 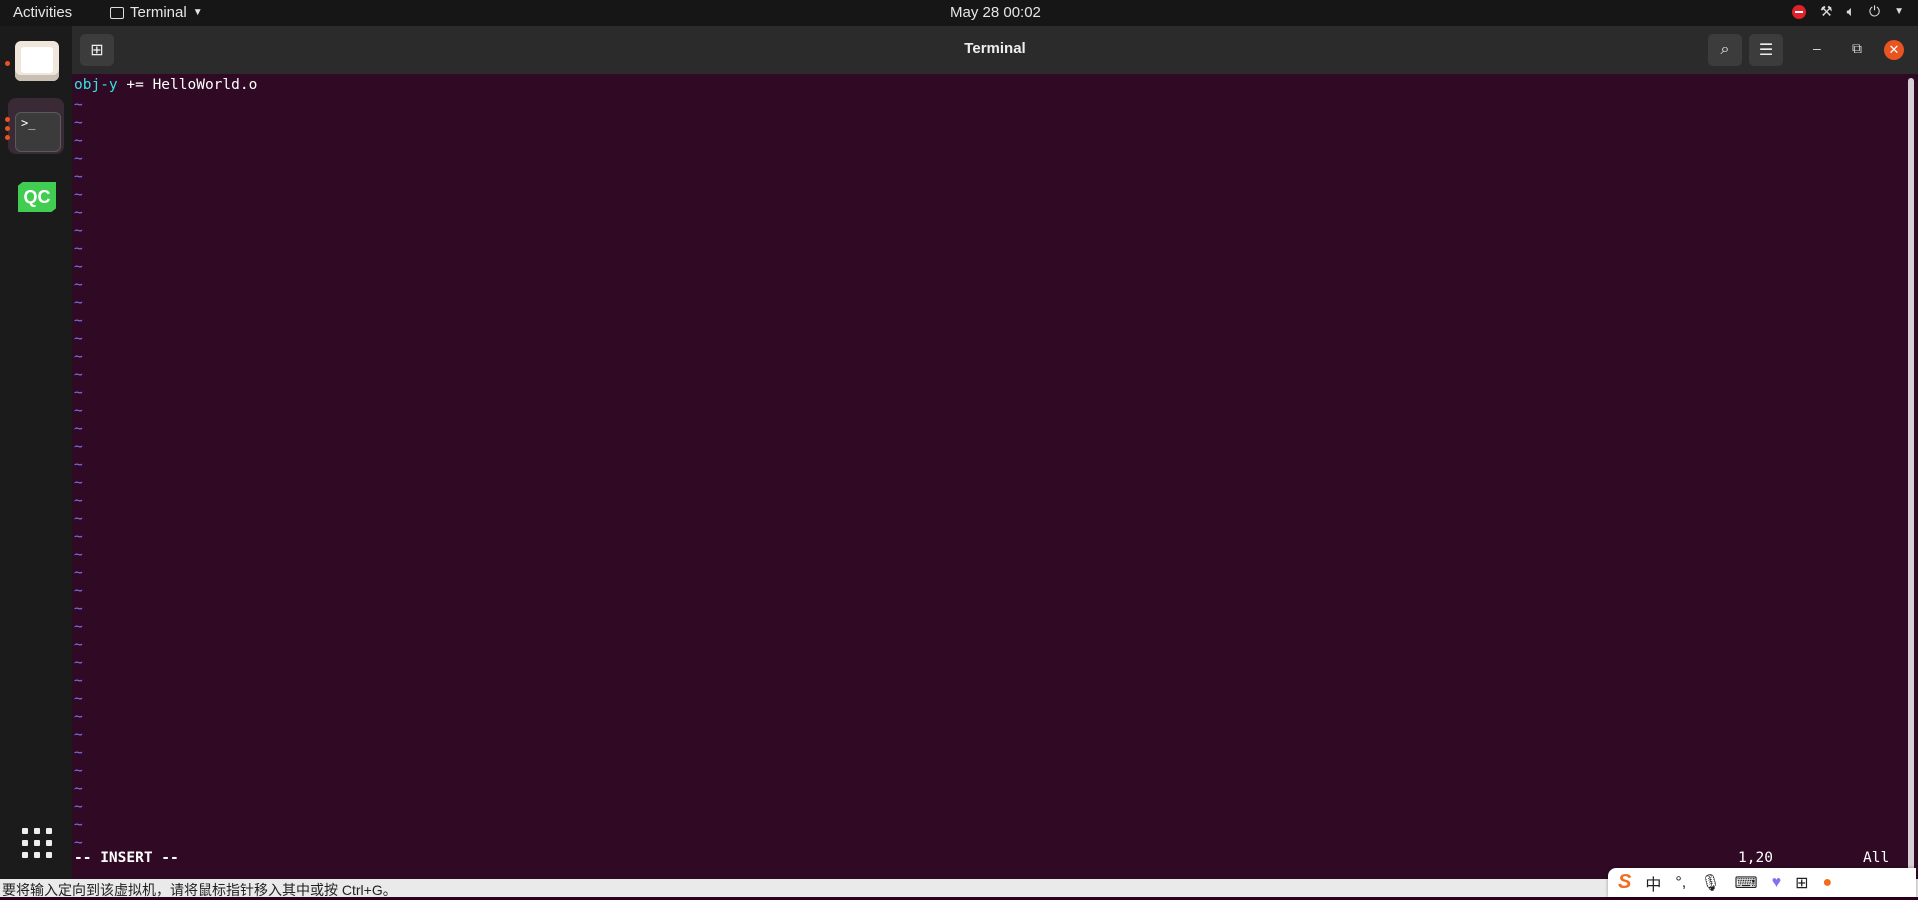 What do you see at coordinates (36, 452) in the screenshot?
I see `dock: >_ QC` at bounding box center [36, 452].